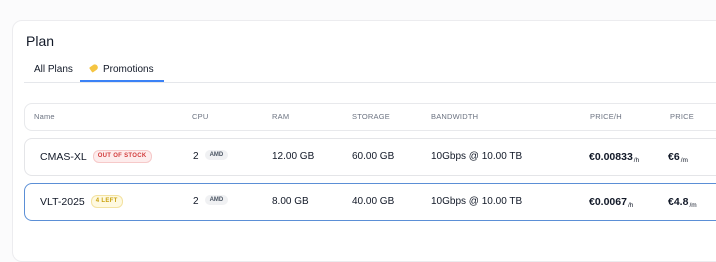 The image size is (716, 262). What do you see at coordinates (280, 117) in the screenshot?
I see `column-header-ram: RAM` at bounding box center [280, 117].